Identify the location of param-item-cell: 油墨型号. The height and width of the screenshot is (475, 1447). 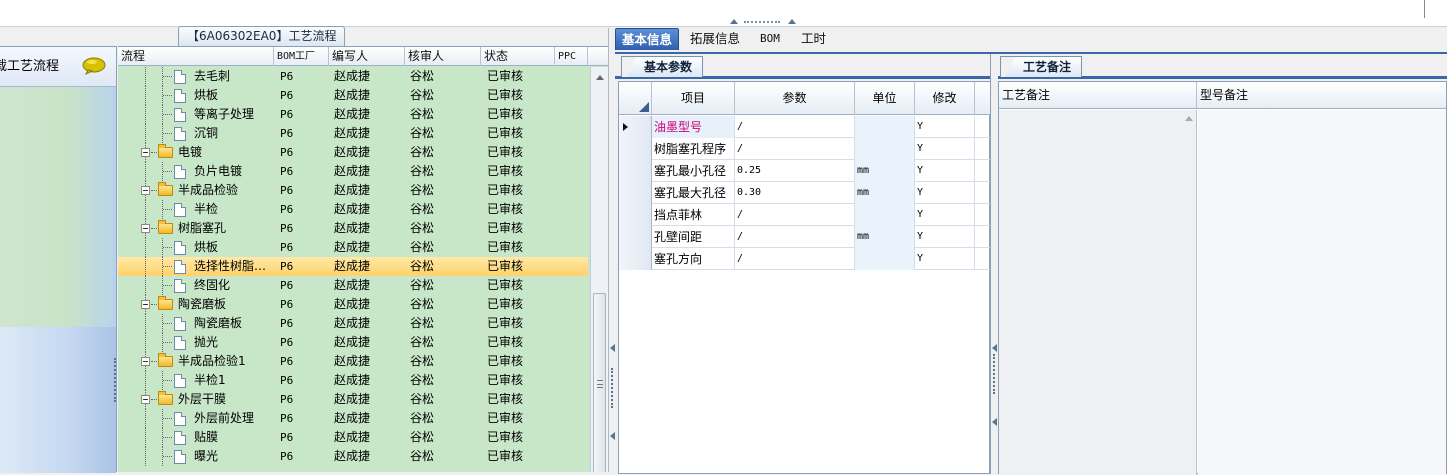
(693, 127).